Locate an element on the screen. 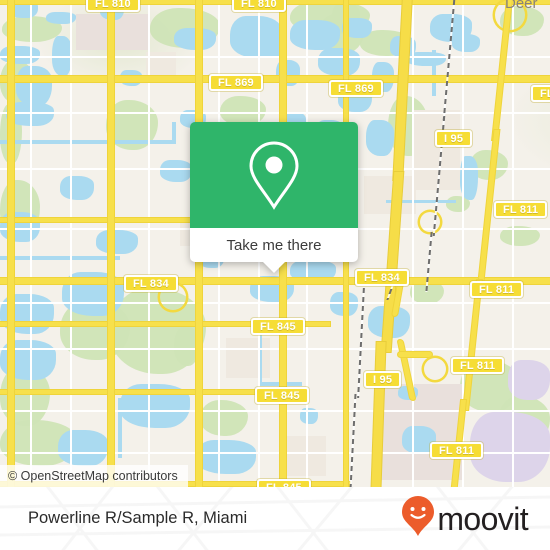  highway-vertical is located at coordinates (11, 243).